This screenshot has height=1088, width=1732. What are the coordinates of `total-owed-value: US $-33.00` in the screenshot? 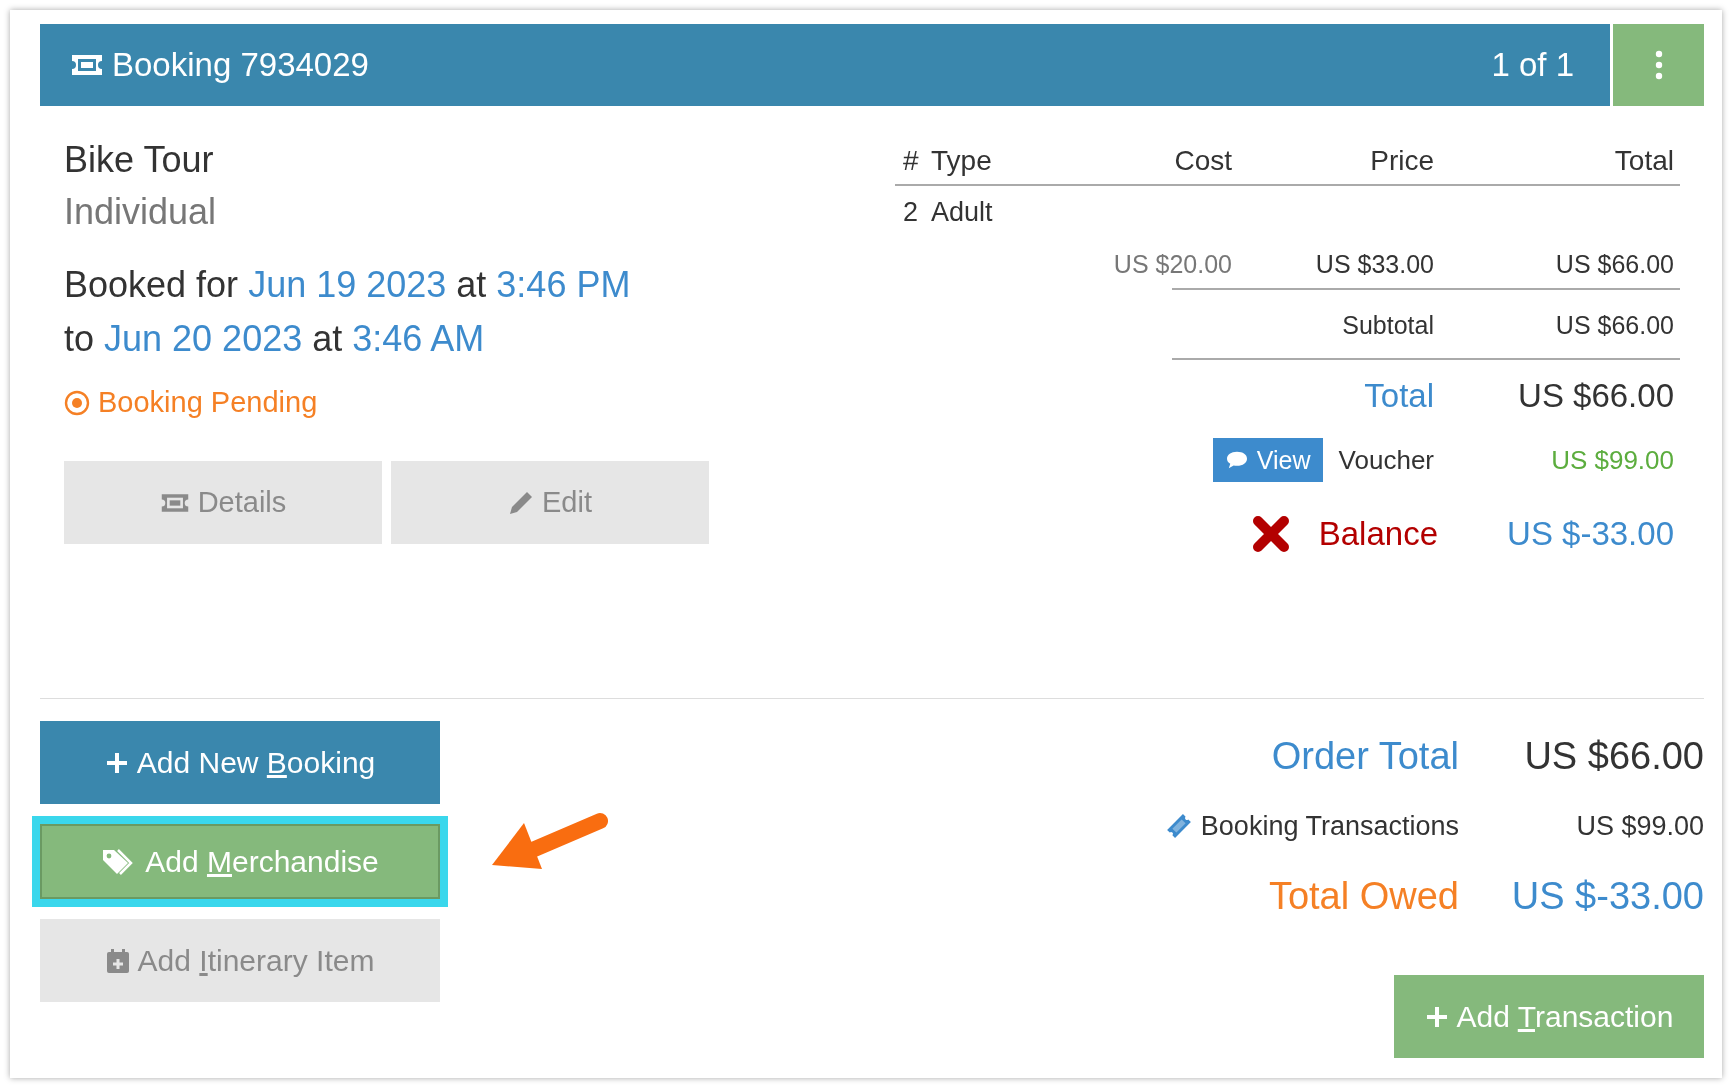 It's located at (1607, 896).